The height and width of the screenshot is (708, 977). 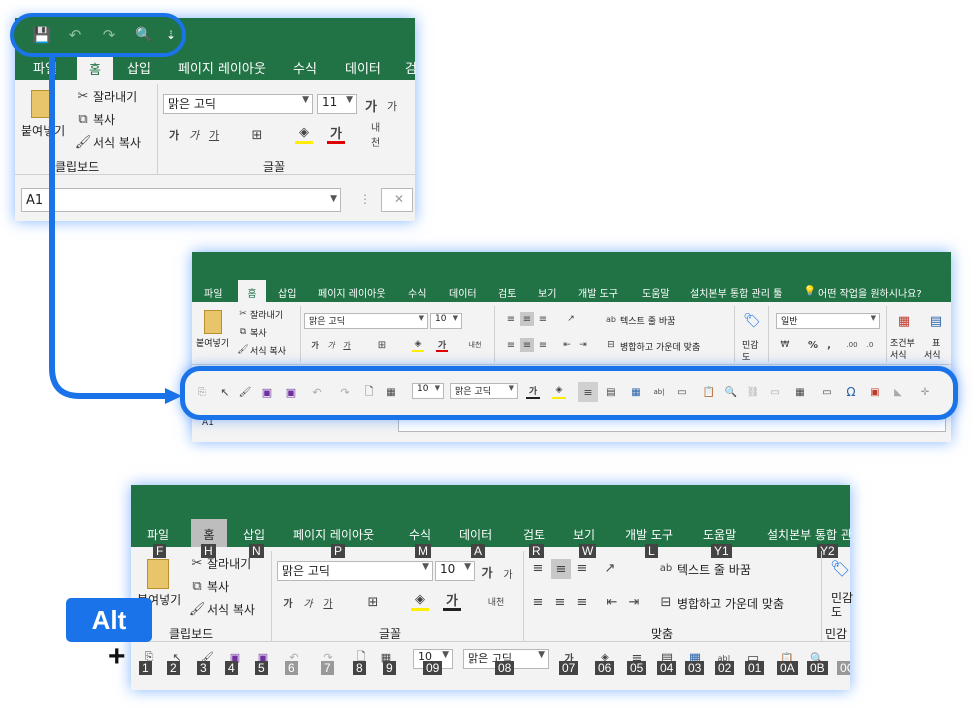 I want to click on phonetic-icon: 내천, so click(x=496, y=601).